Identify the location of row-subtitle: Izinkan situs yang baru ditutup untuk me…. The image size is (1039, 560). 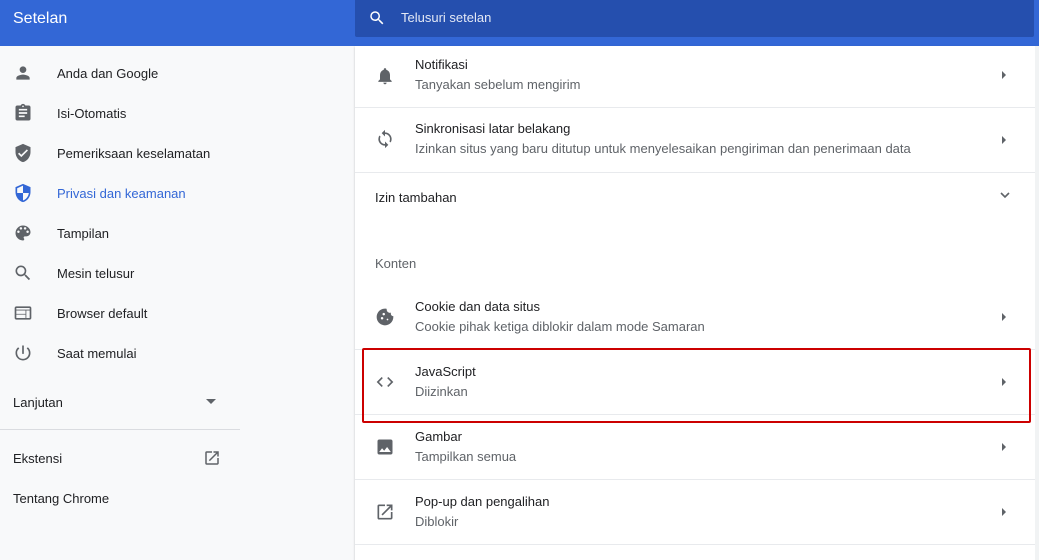
(663, 148).